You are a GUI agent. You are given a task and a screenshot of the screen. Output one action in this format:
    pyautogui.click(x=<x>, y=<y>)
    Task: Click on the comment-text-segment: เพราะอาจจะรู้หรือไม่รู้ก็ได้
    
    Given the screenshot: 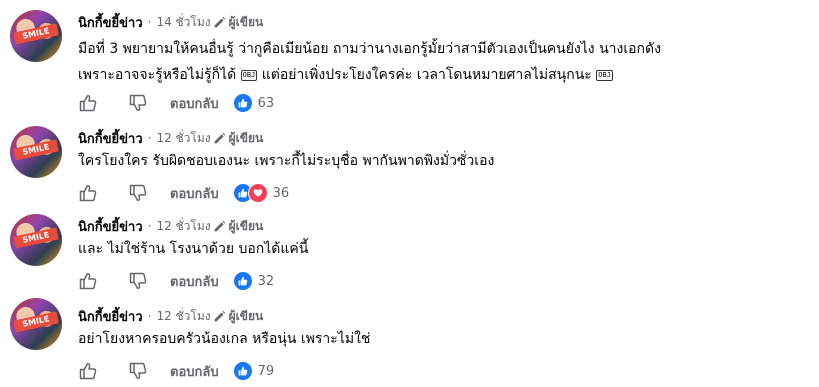 What is the action you would take?
    pyautogui.click(x=157, y=75)
    